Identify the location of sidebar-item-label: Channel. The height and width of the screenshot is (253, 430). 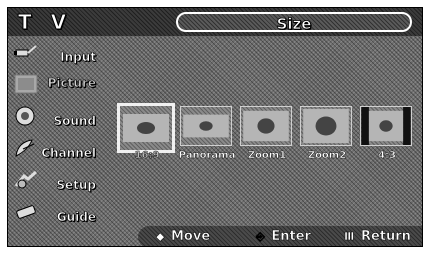
(68, 153).